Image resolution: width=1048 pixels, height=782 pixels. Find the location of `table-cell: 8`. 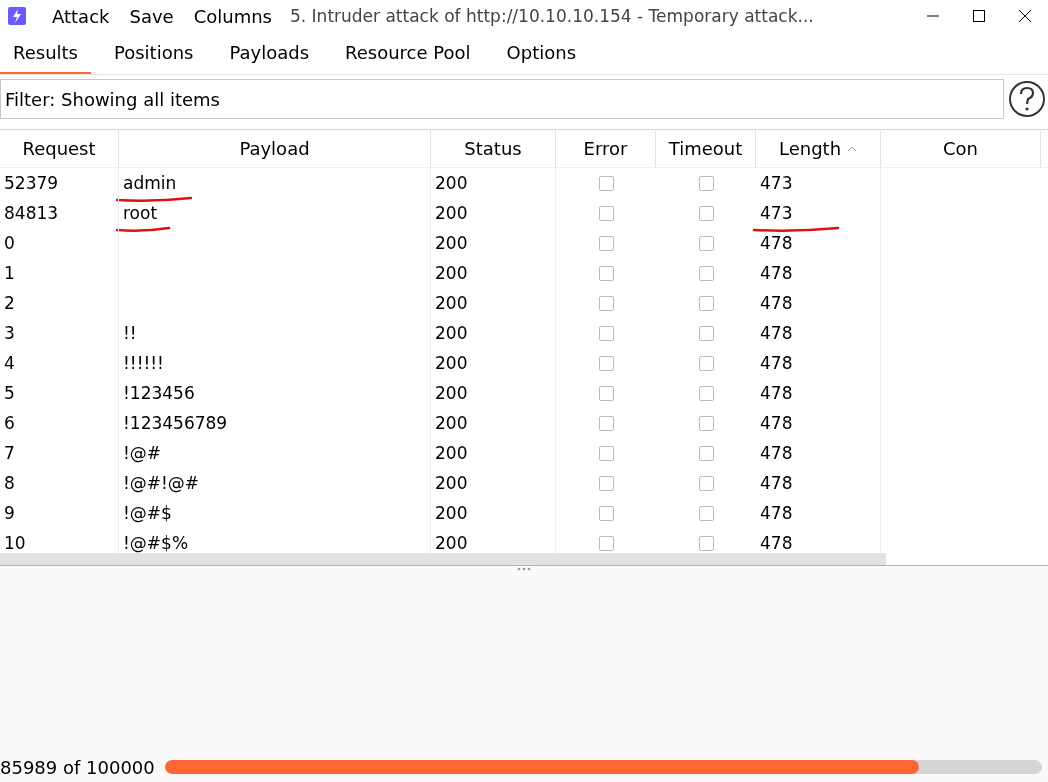

table-cell: 8 is located at coordinates (59, 483).